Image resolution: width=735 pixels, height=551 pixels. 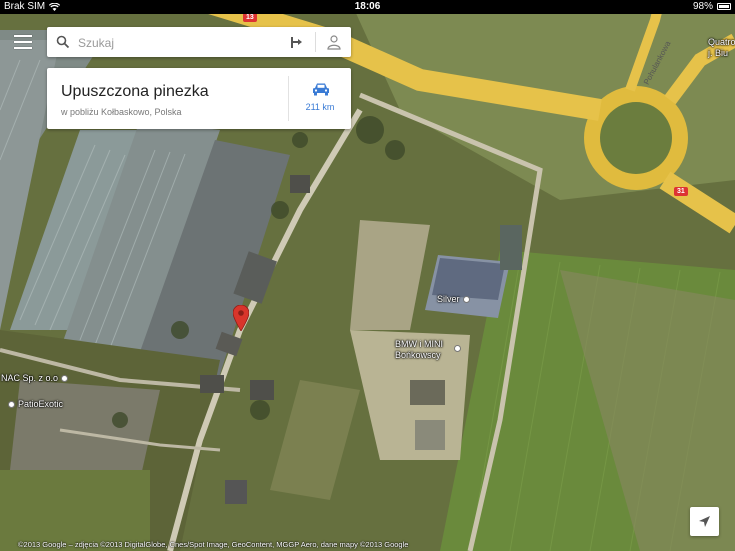 I want to click on poi-label-patio: PatioExotic, so click(x=35, y=404).